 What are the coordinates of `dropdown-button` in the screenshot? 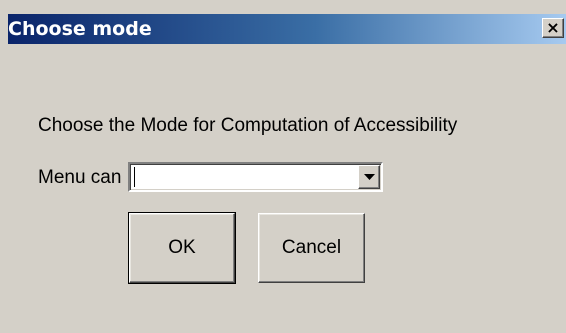 It's located at (369, 177).